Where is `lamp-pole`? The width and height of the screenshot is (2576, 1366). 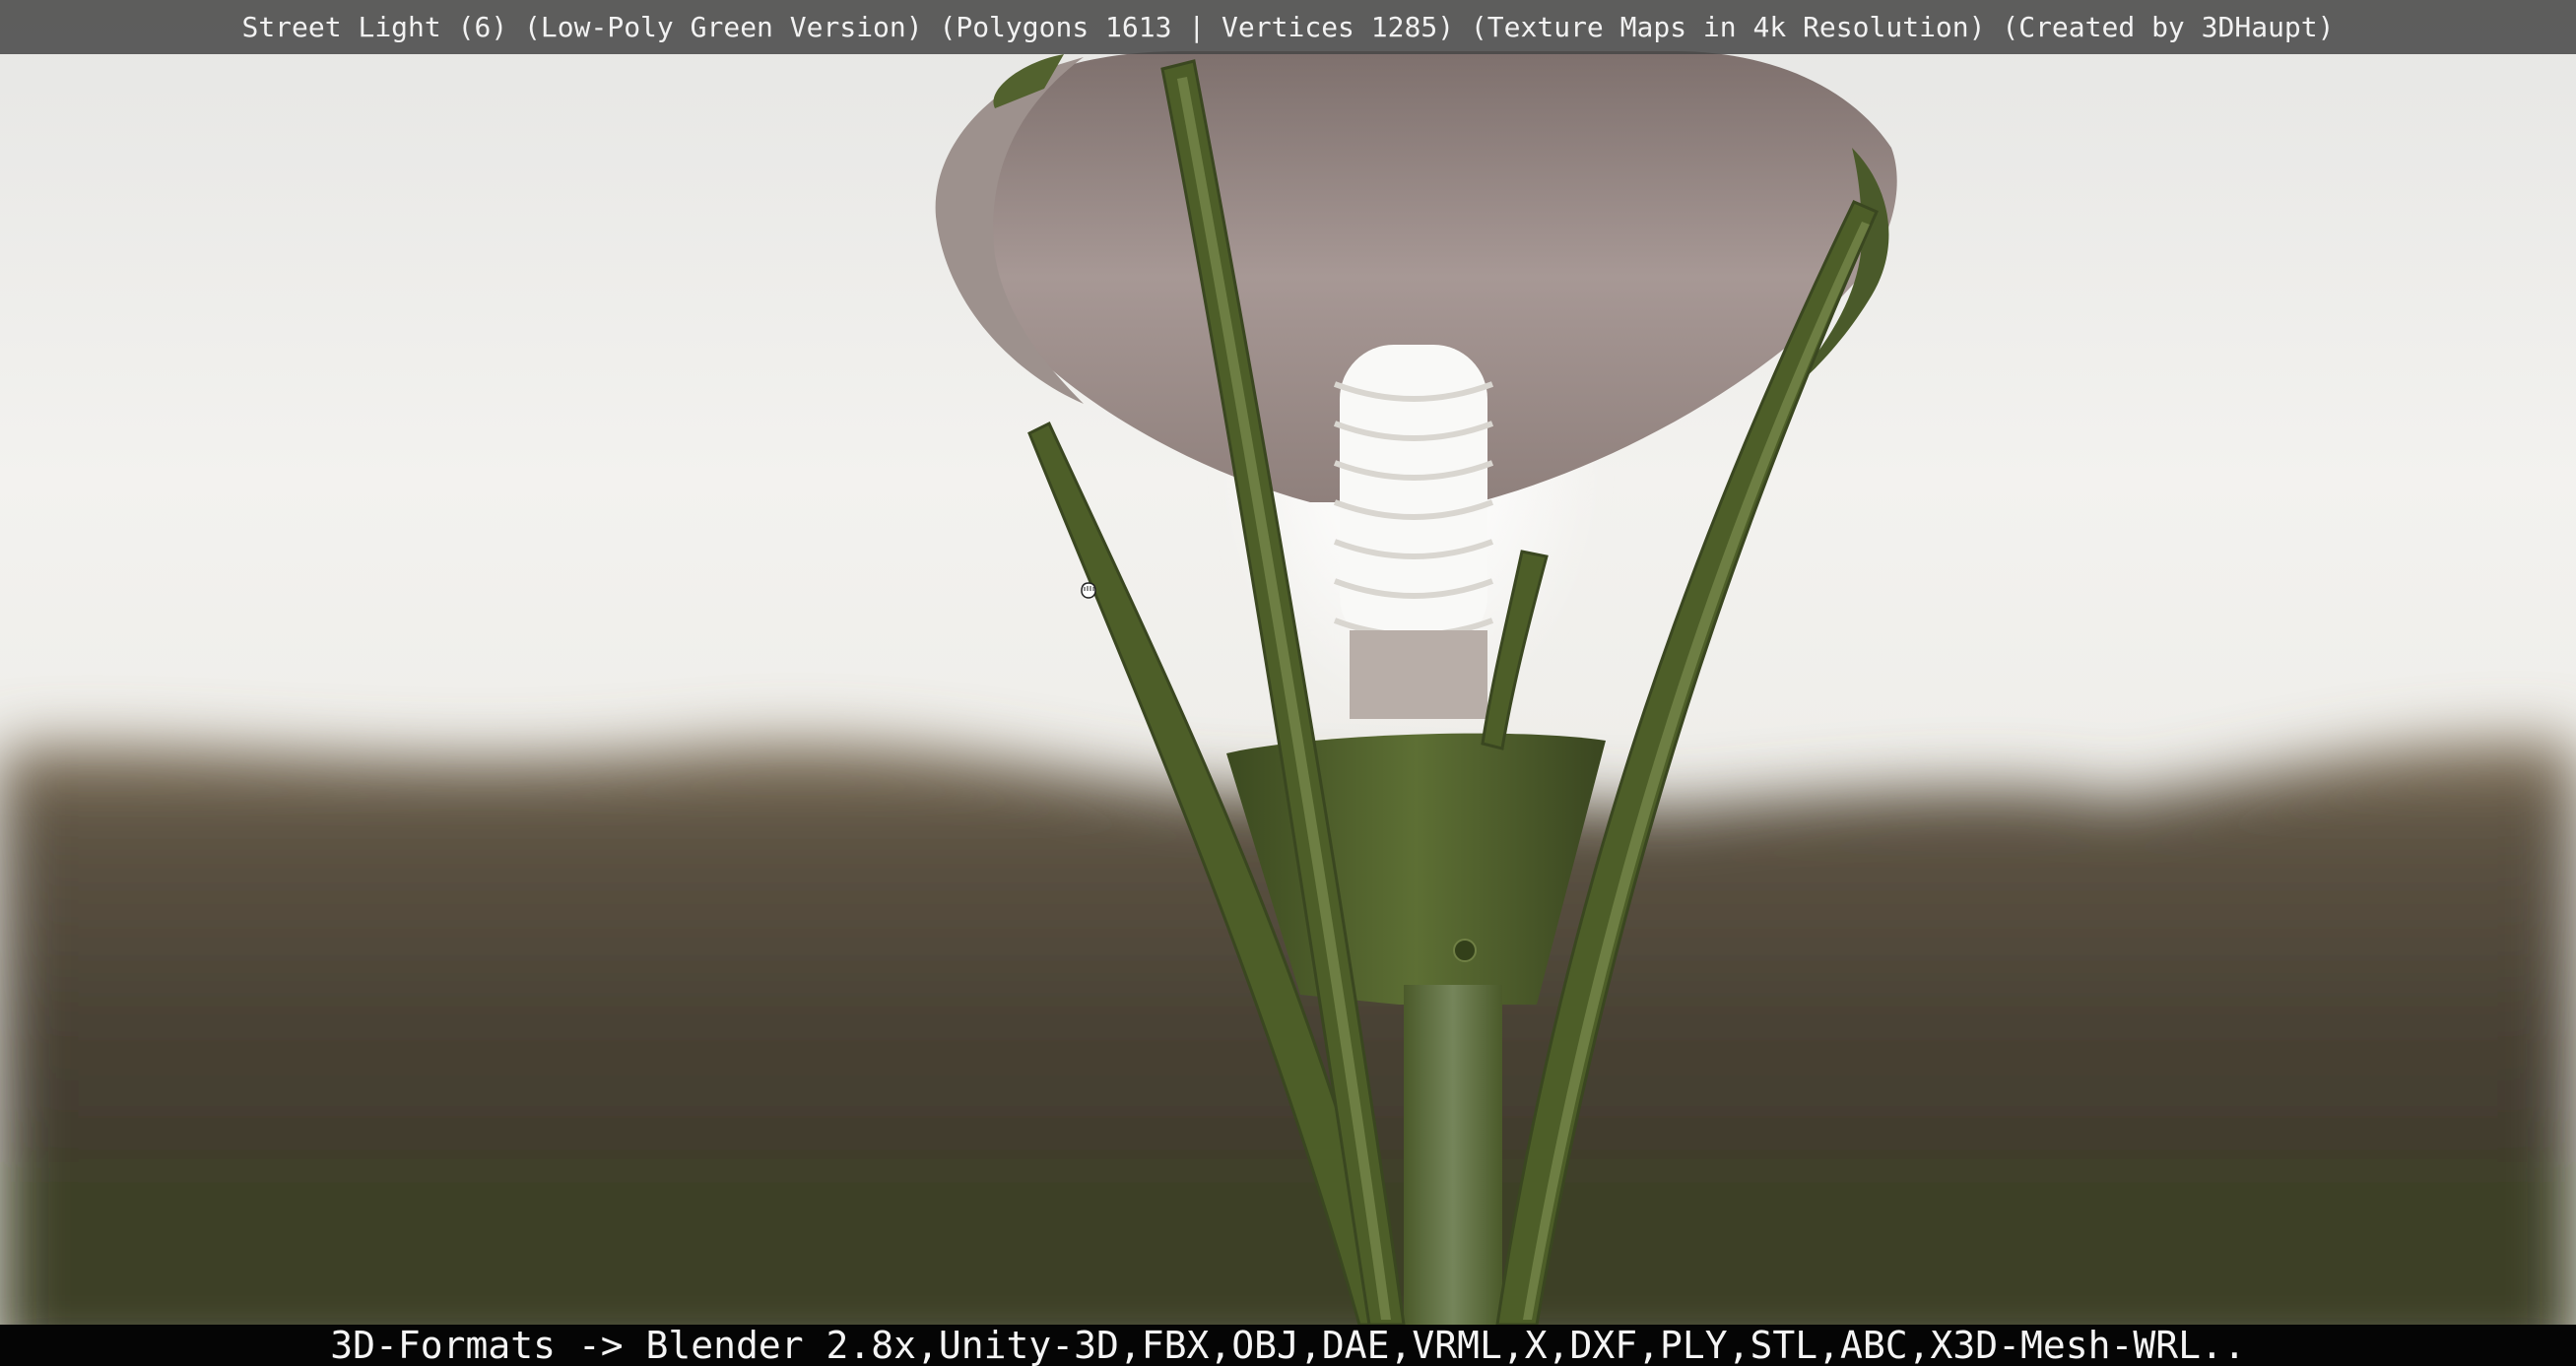 lamp-pole is located at coordinates (1453, 1155).